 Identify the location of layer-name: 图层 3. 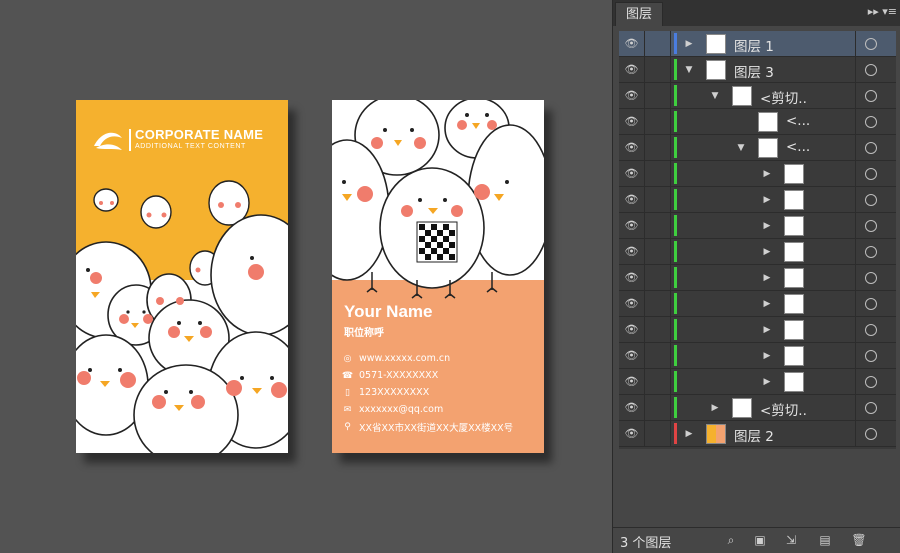
(754, 71).